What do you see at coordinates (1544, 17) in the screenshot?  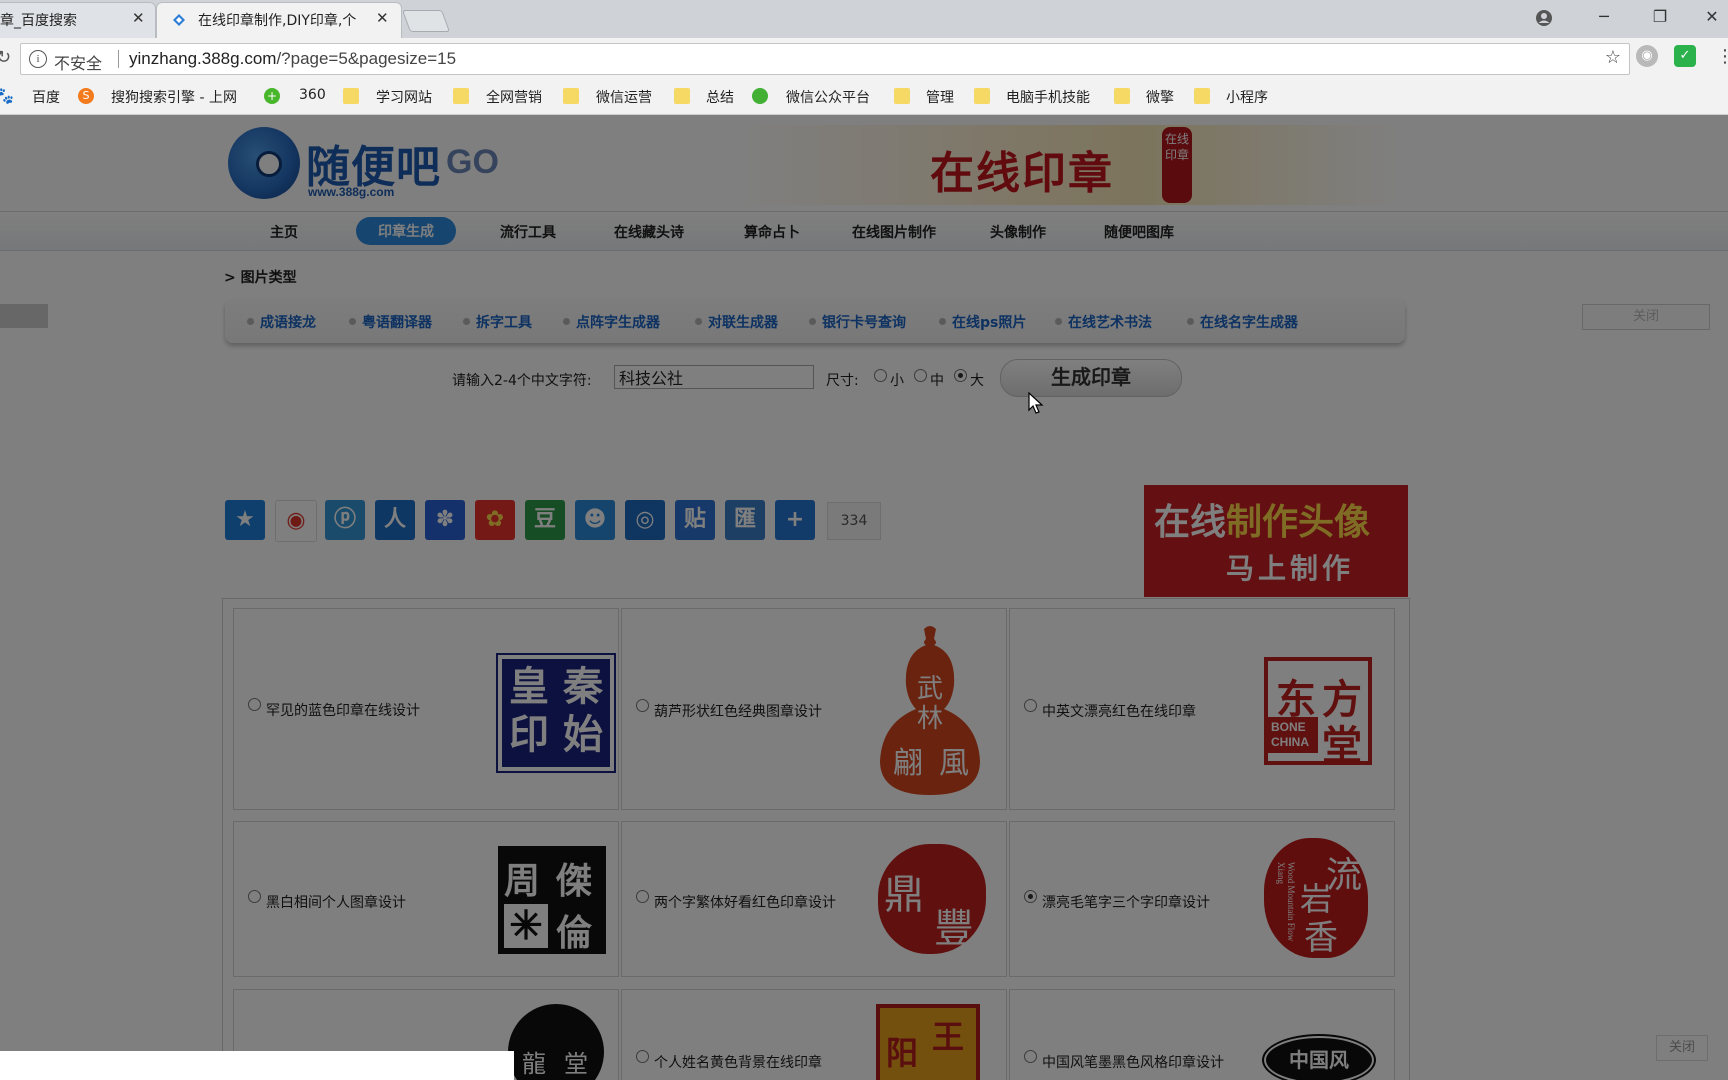 I see `profile-icon` at bounding box center [1544, 17].